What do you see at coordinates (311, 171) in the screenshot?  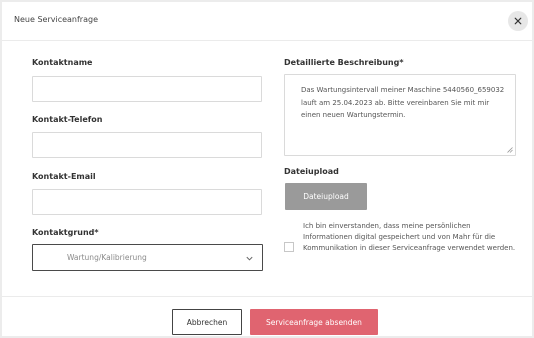 I see `upload-label: Dateiupload` at bounding box center [311, 171].